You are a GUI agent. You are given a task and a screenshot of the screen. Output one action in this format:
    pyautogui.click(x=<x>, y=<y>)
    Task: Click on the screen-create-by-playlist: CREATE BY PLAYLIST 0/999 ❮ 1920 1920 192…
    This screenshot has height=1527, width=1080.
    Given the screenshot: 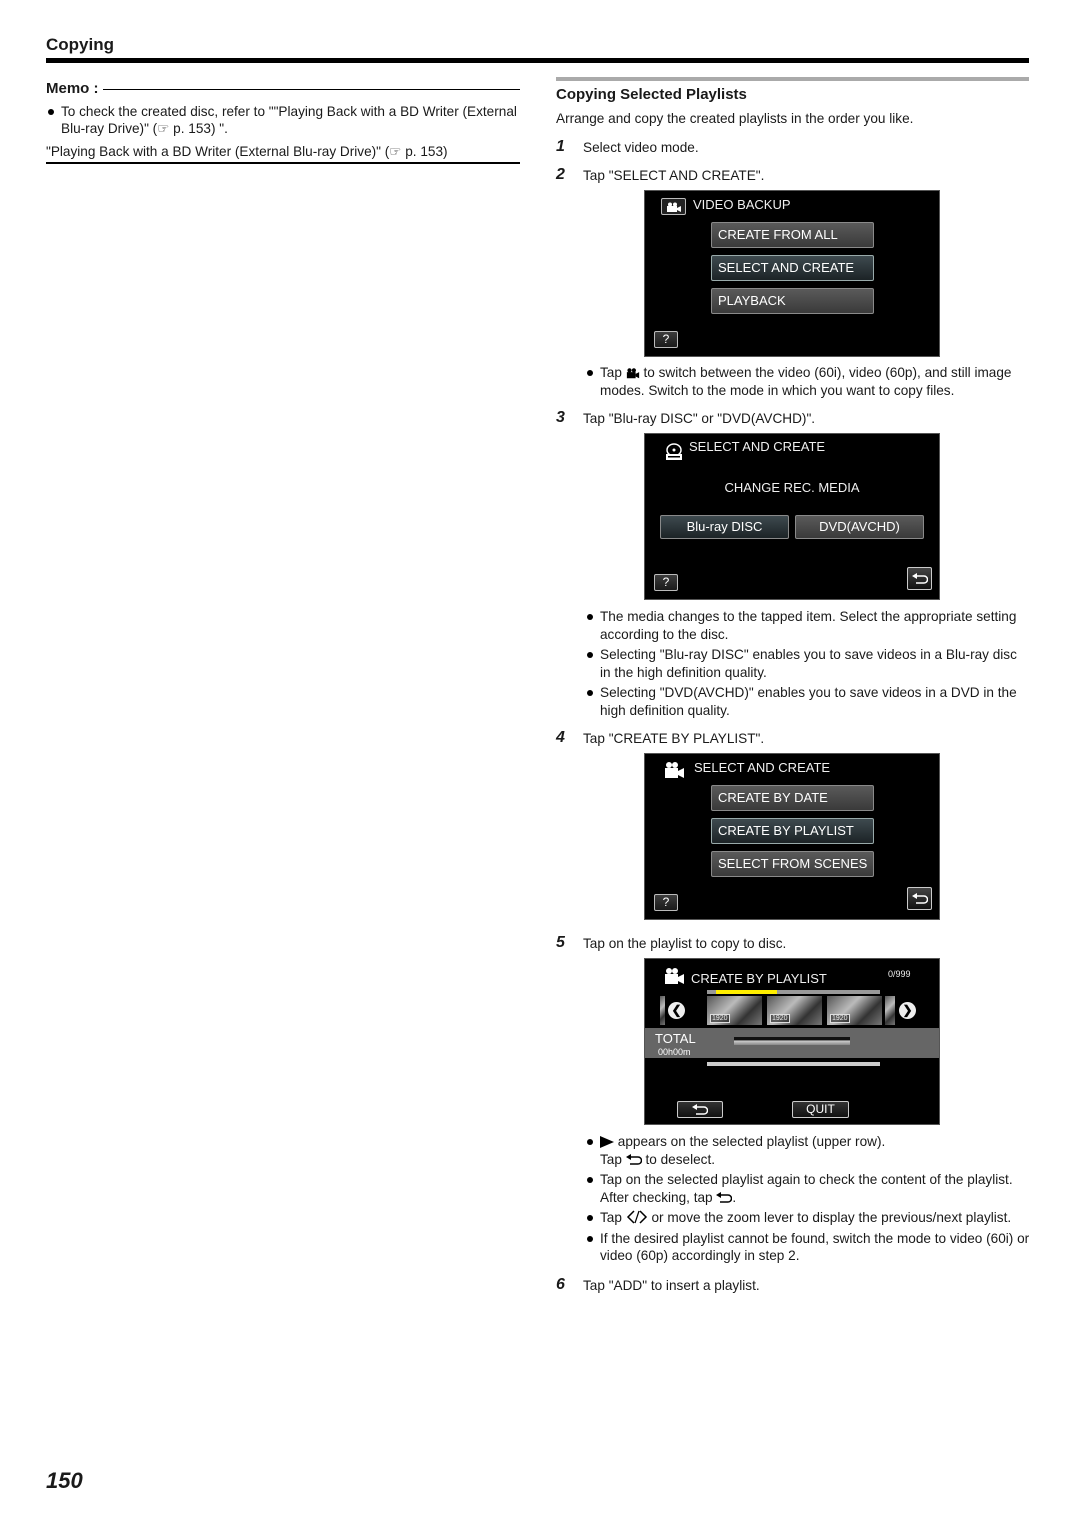 What is the action you would take?
    pyautogui.click(x=792, y=1041)
    